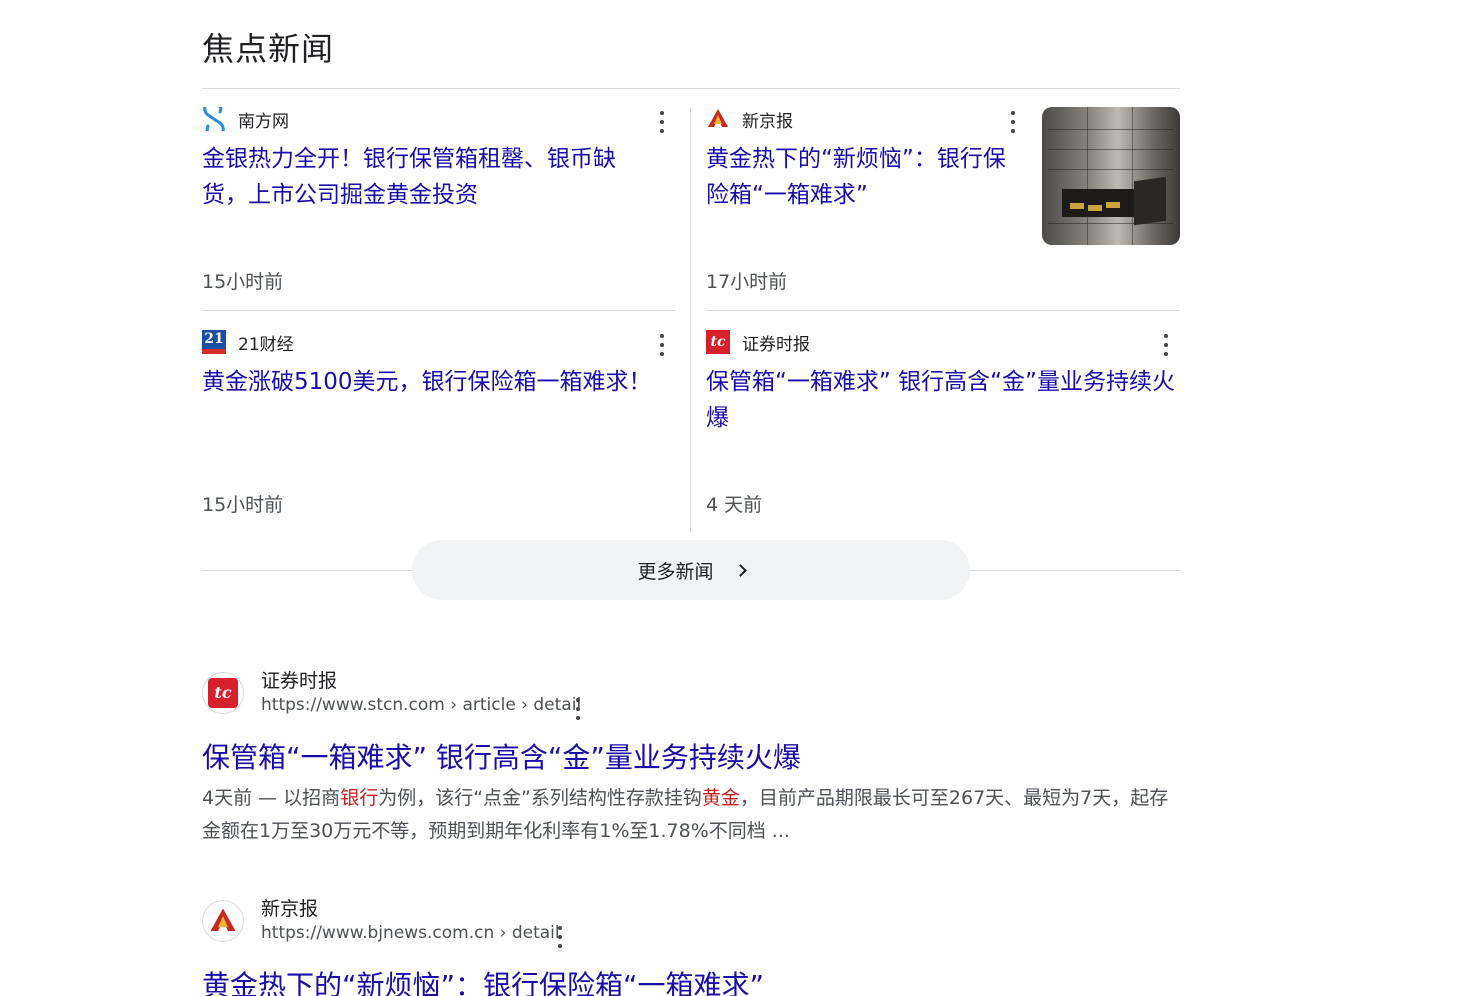 The height and width of the screenshot is (996, 1464). What do you see at coordinates (214, 342) in the screenshot?
I see `21cj-logo-icon: 21` at bounding box center [214, 342].